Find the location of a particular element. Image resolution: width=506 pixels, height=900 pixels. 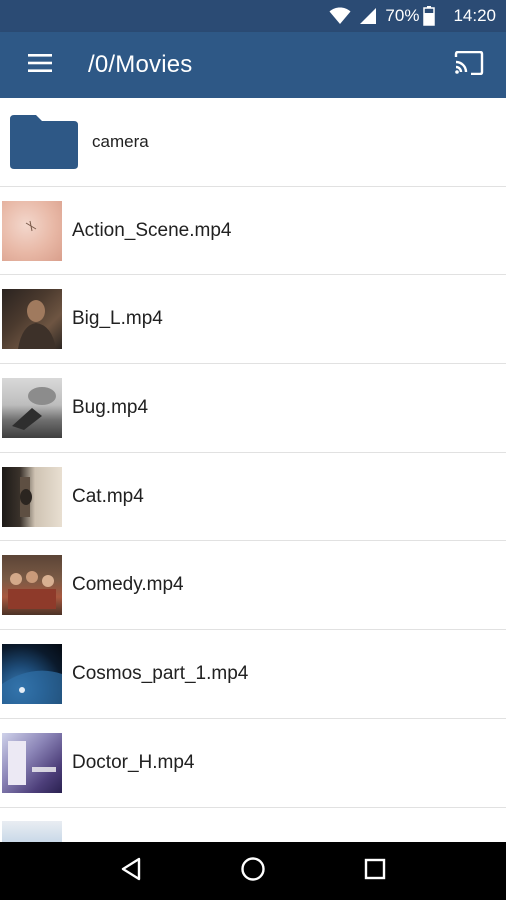

file-name: Cat.mp4 is located at coordinates (108, 496).